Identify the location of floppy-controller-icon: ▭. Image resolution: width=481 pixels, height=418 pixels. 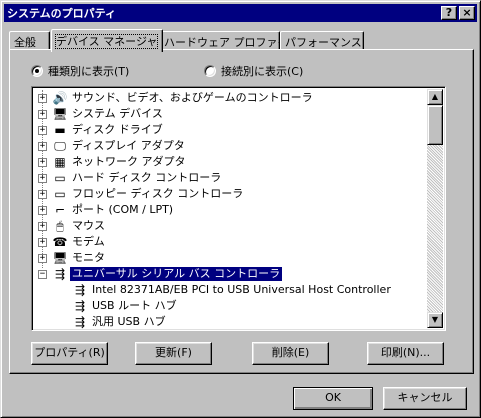
(60, 194).